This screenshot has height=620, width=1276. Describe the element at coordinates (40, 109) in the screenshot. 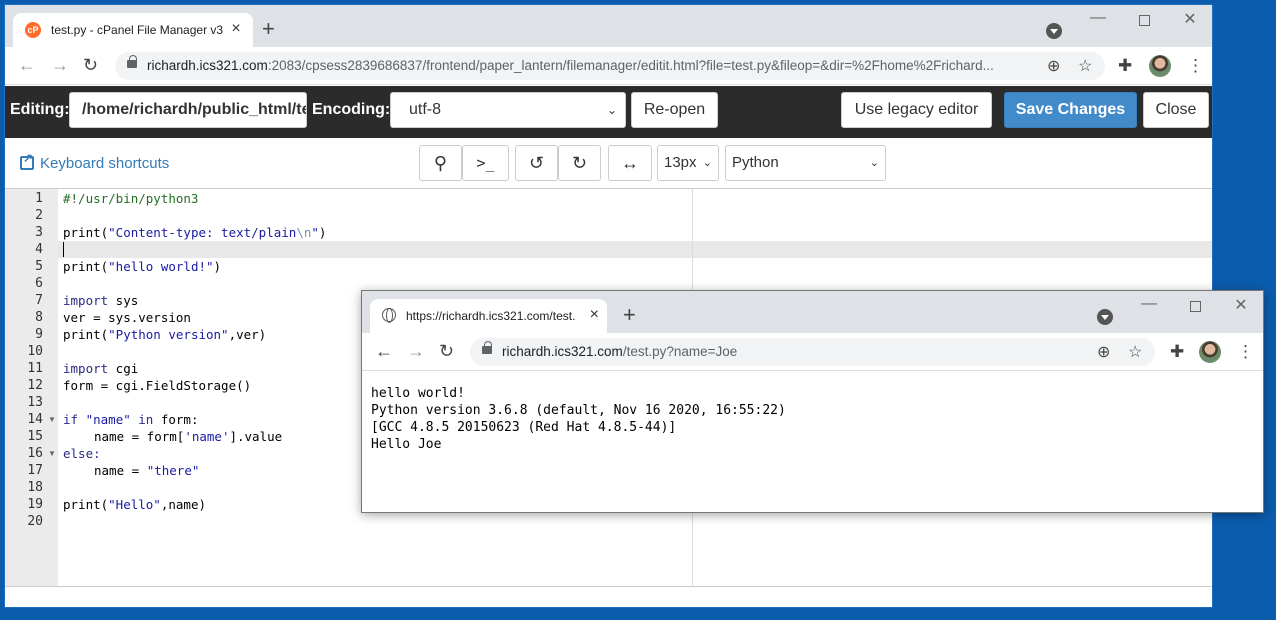

I see `editing-label: Editing:` at that location.